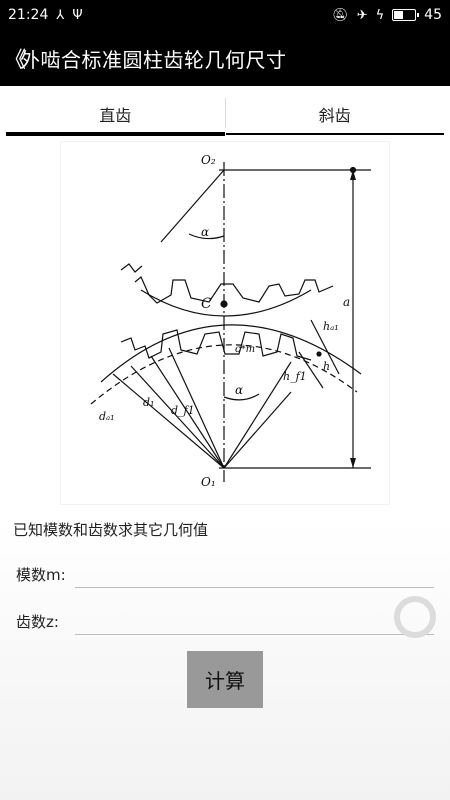  Describe the element at coordinates (257, 430) in the screenshot. I see `line-of-action-bottom` at that location.